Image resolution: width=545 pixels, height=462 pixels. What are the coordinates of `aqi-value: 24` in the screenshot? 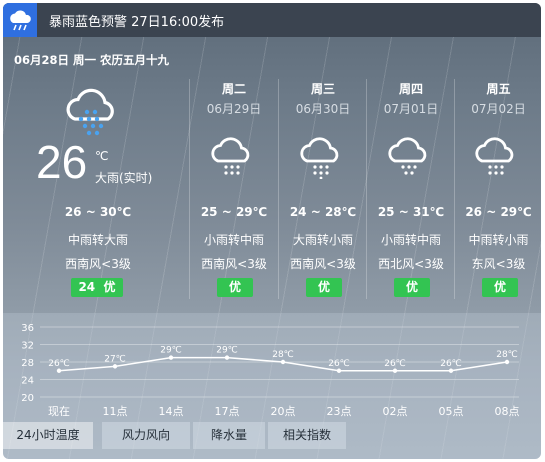 It's located at (87, 287).